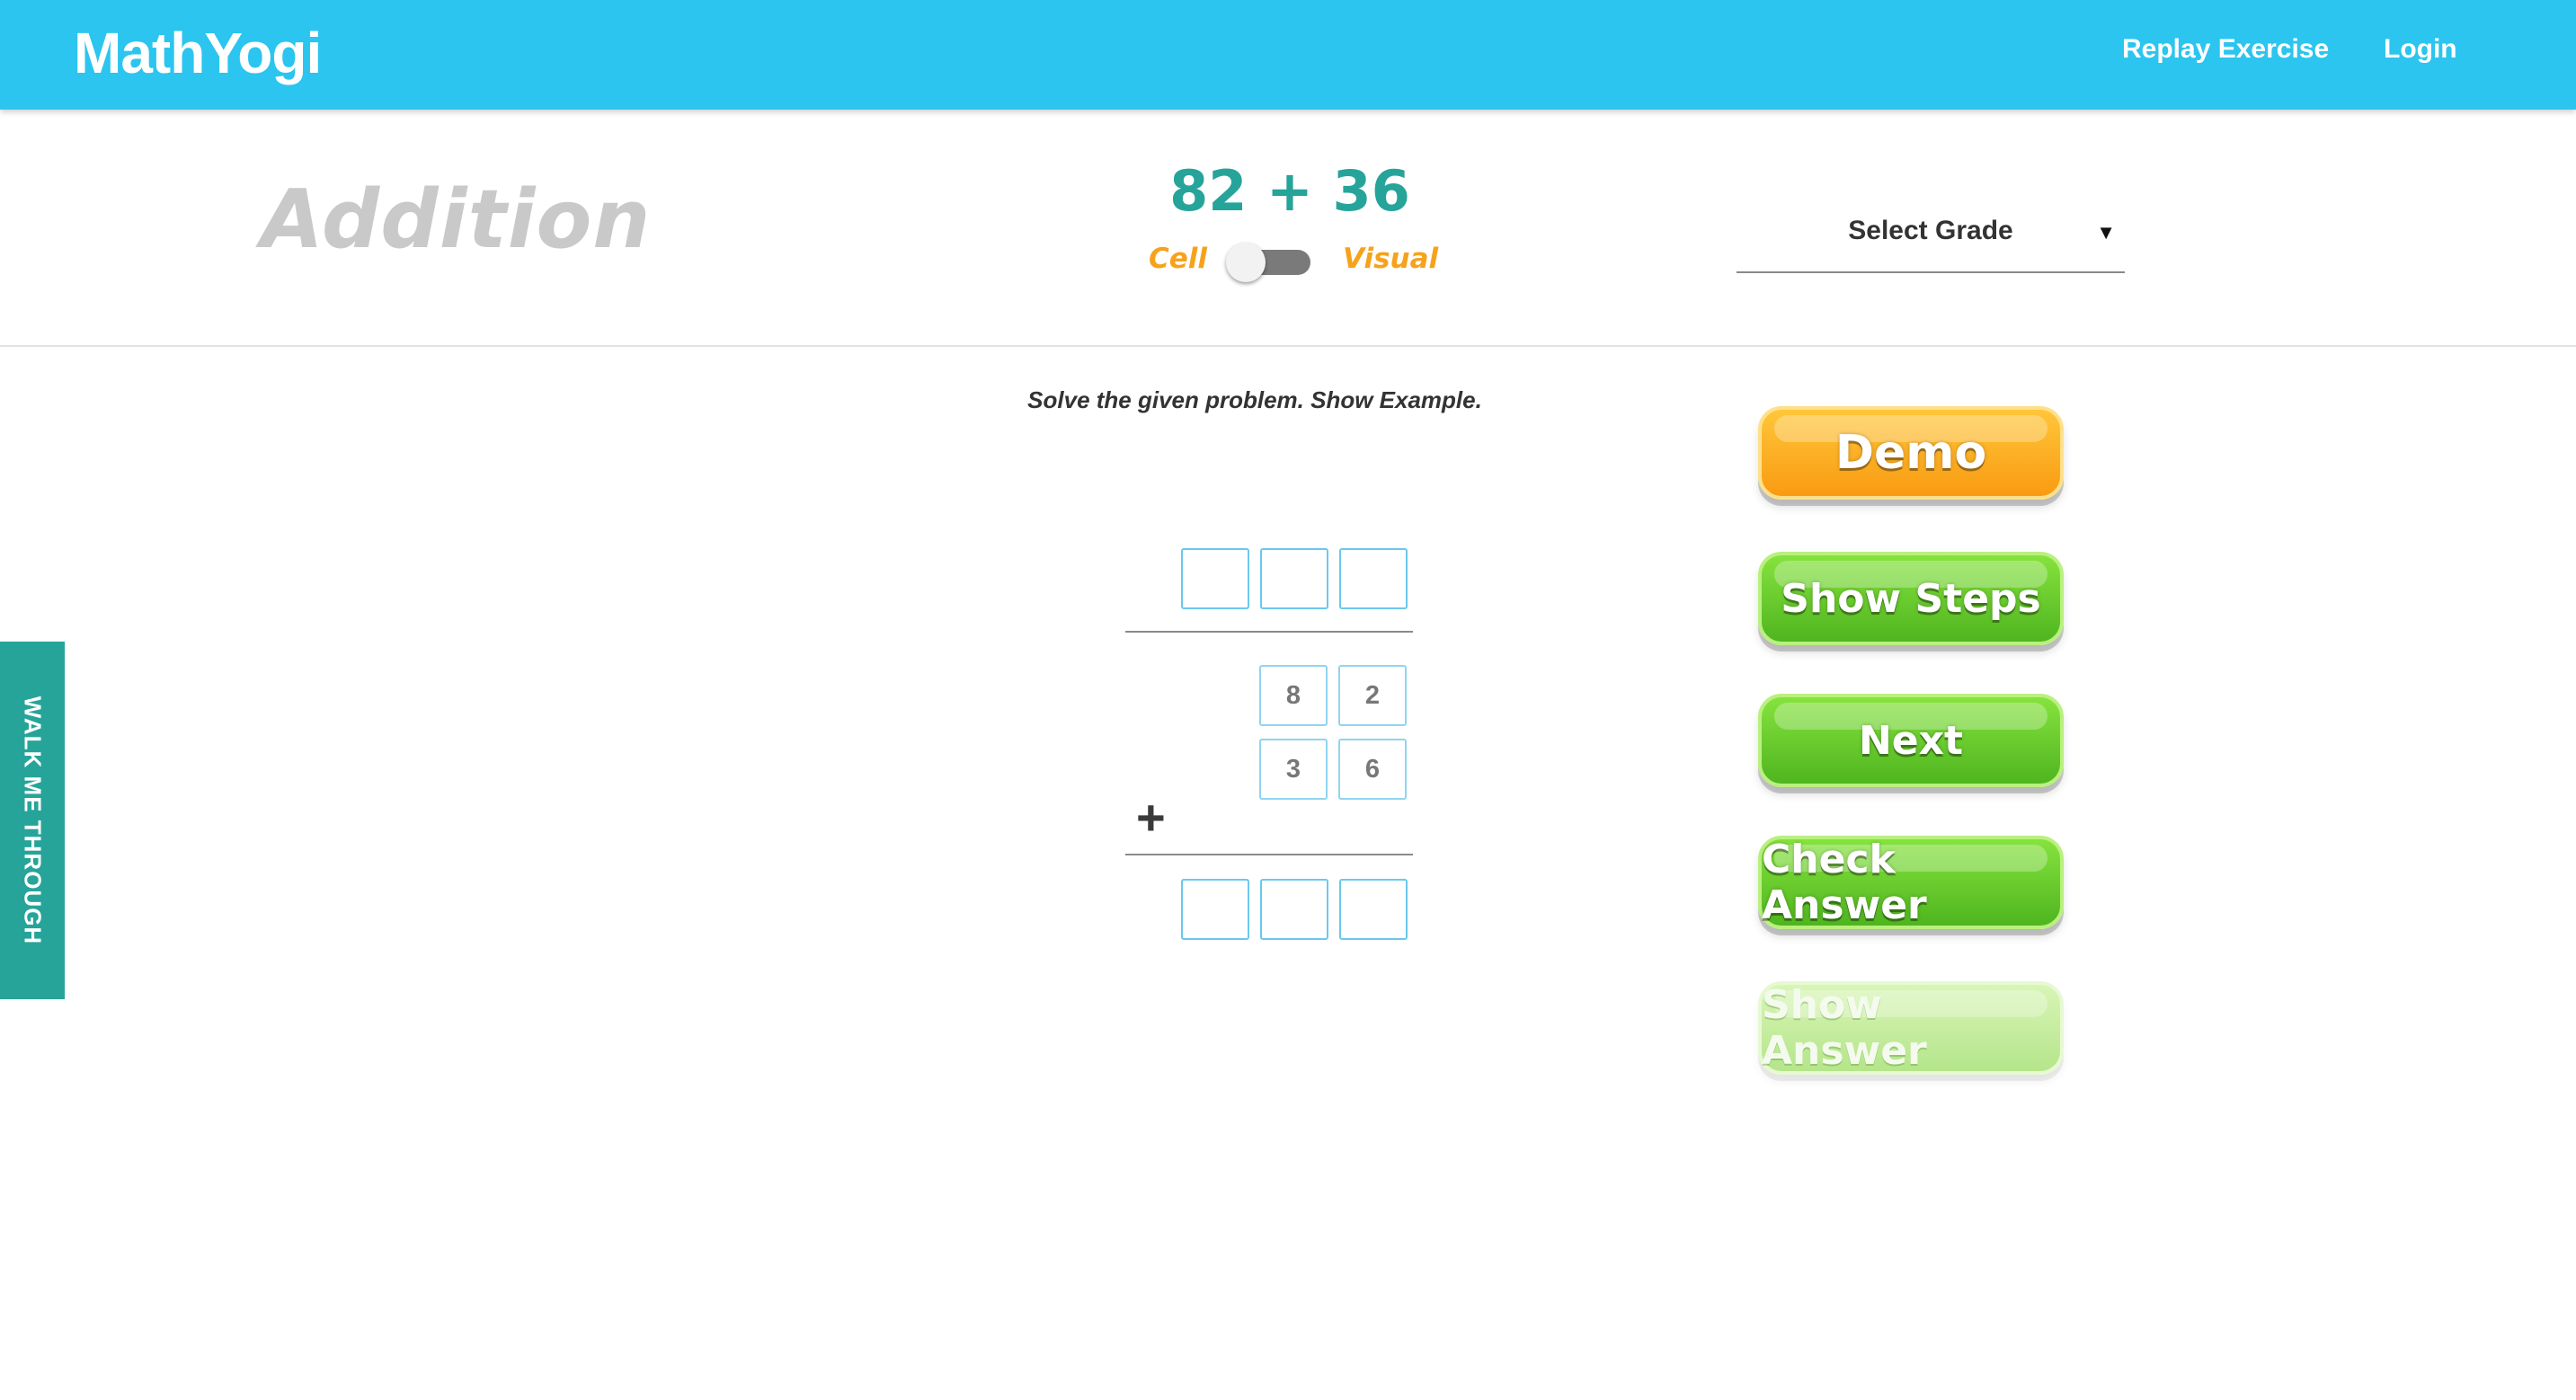  I want to click on login-link: Login, so click(2420, 49).